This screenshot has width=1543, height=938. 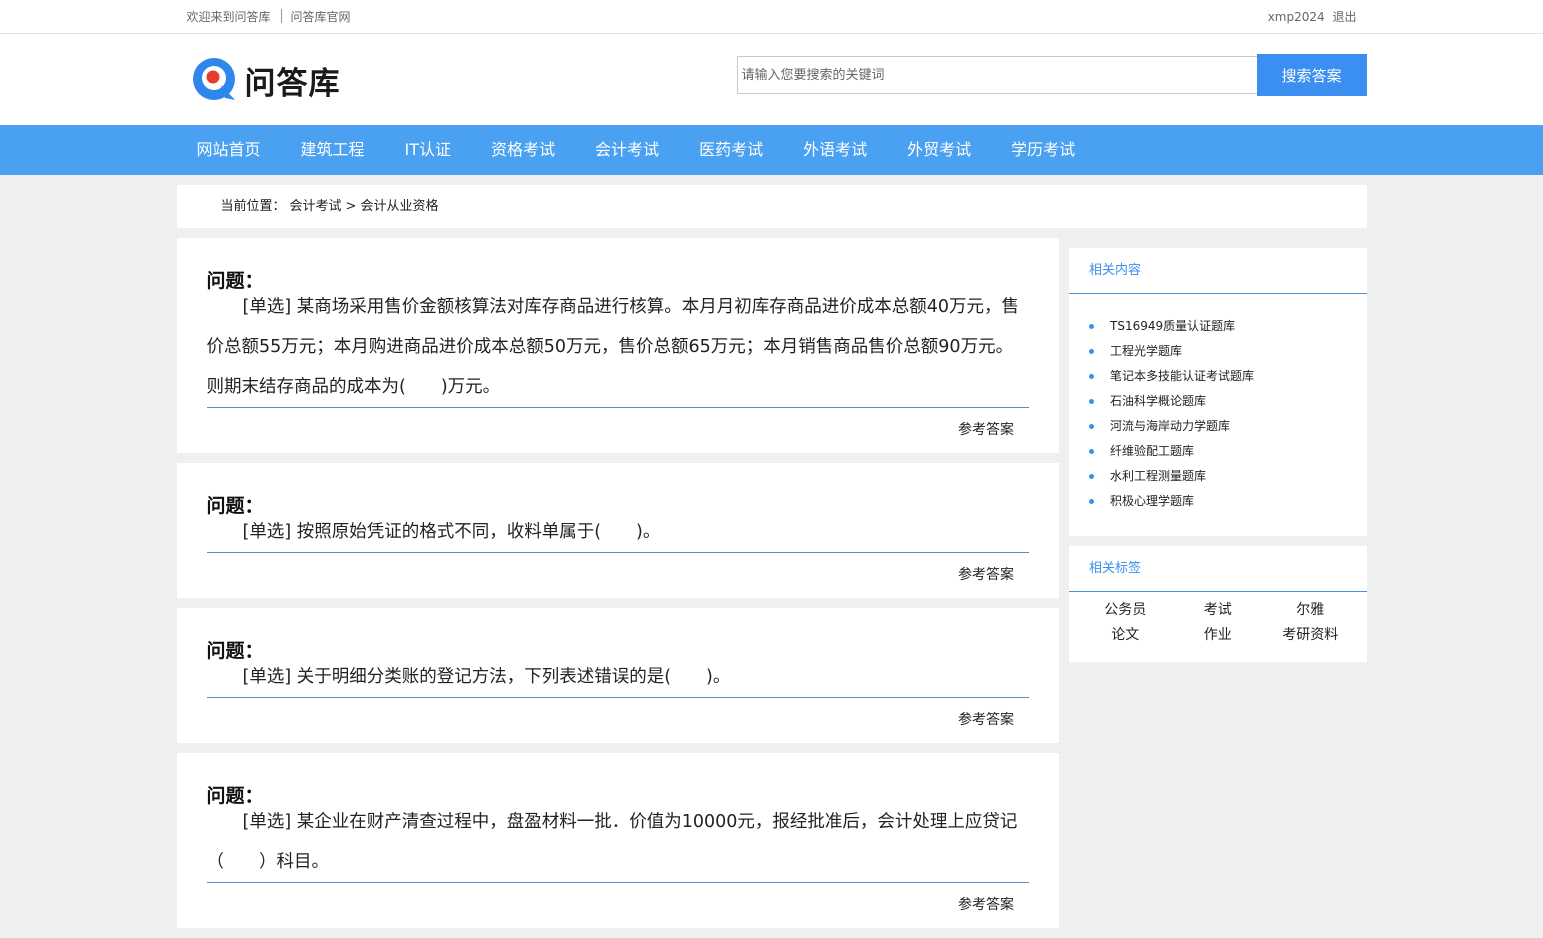 What do you see at coordinates (1125, 610) in the screenshot?
I see `tag-item: 公务员` at bounding box center [1125, 610].